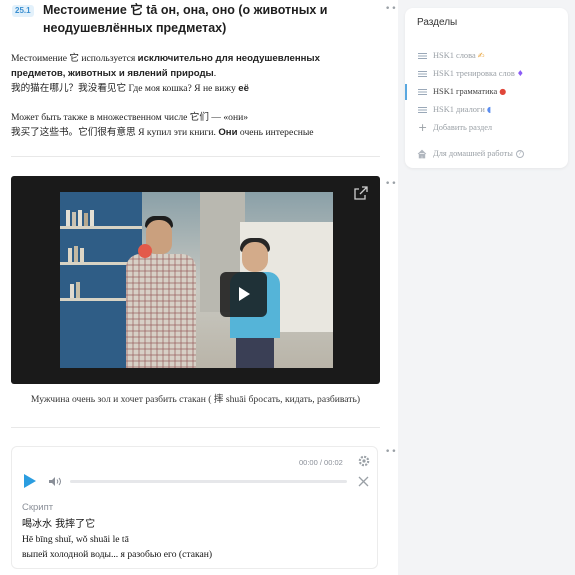 This screenshot has height=575, width=575. What do you see at coordinates (321, 462) in the screenshot?
I see `audio-time: 00:00 / 00:02` at bounding box center [321, 462].